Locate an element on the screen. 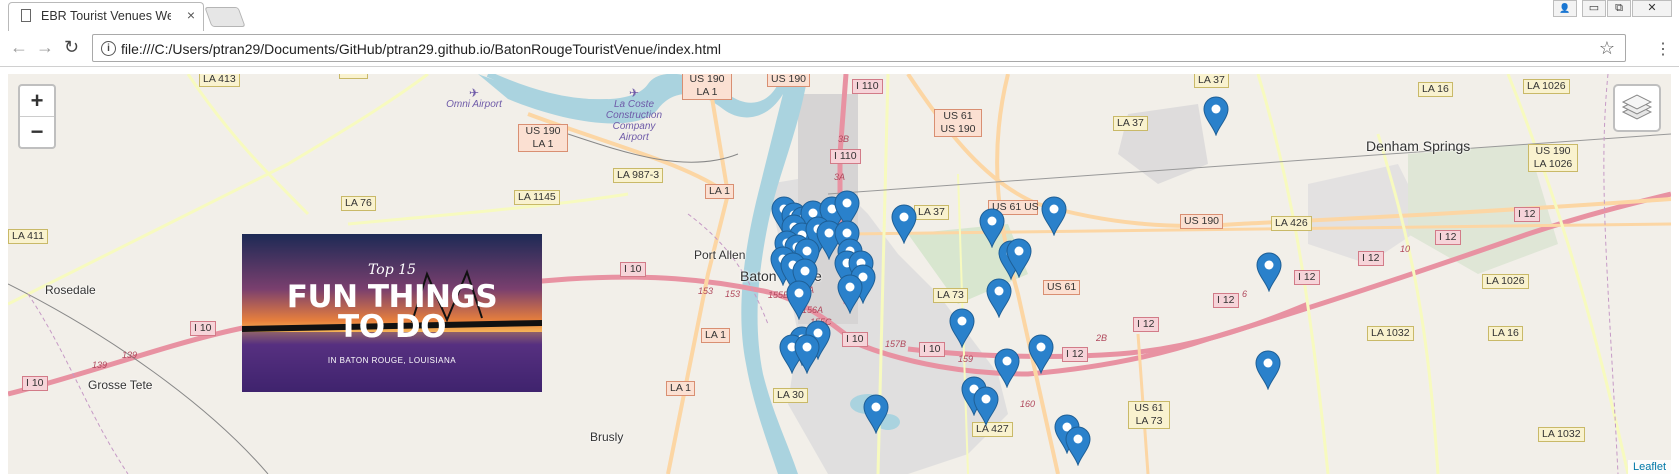 Image resolution: width=1679 pixels, height=474 pixels. shield: LA 1145 is located at coordinates (537, 197).